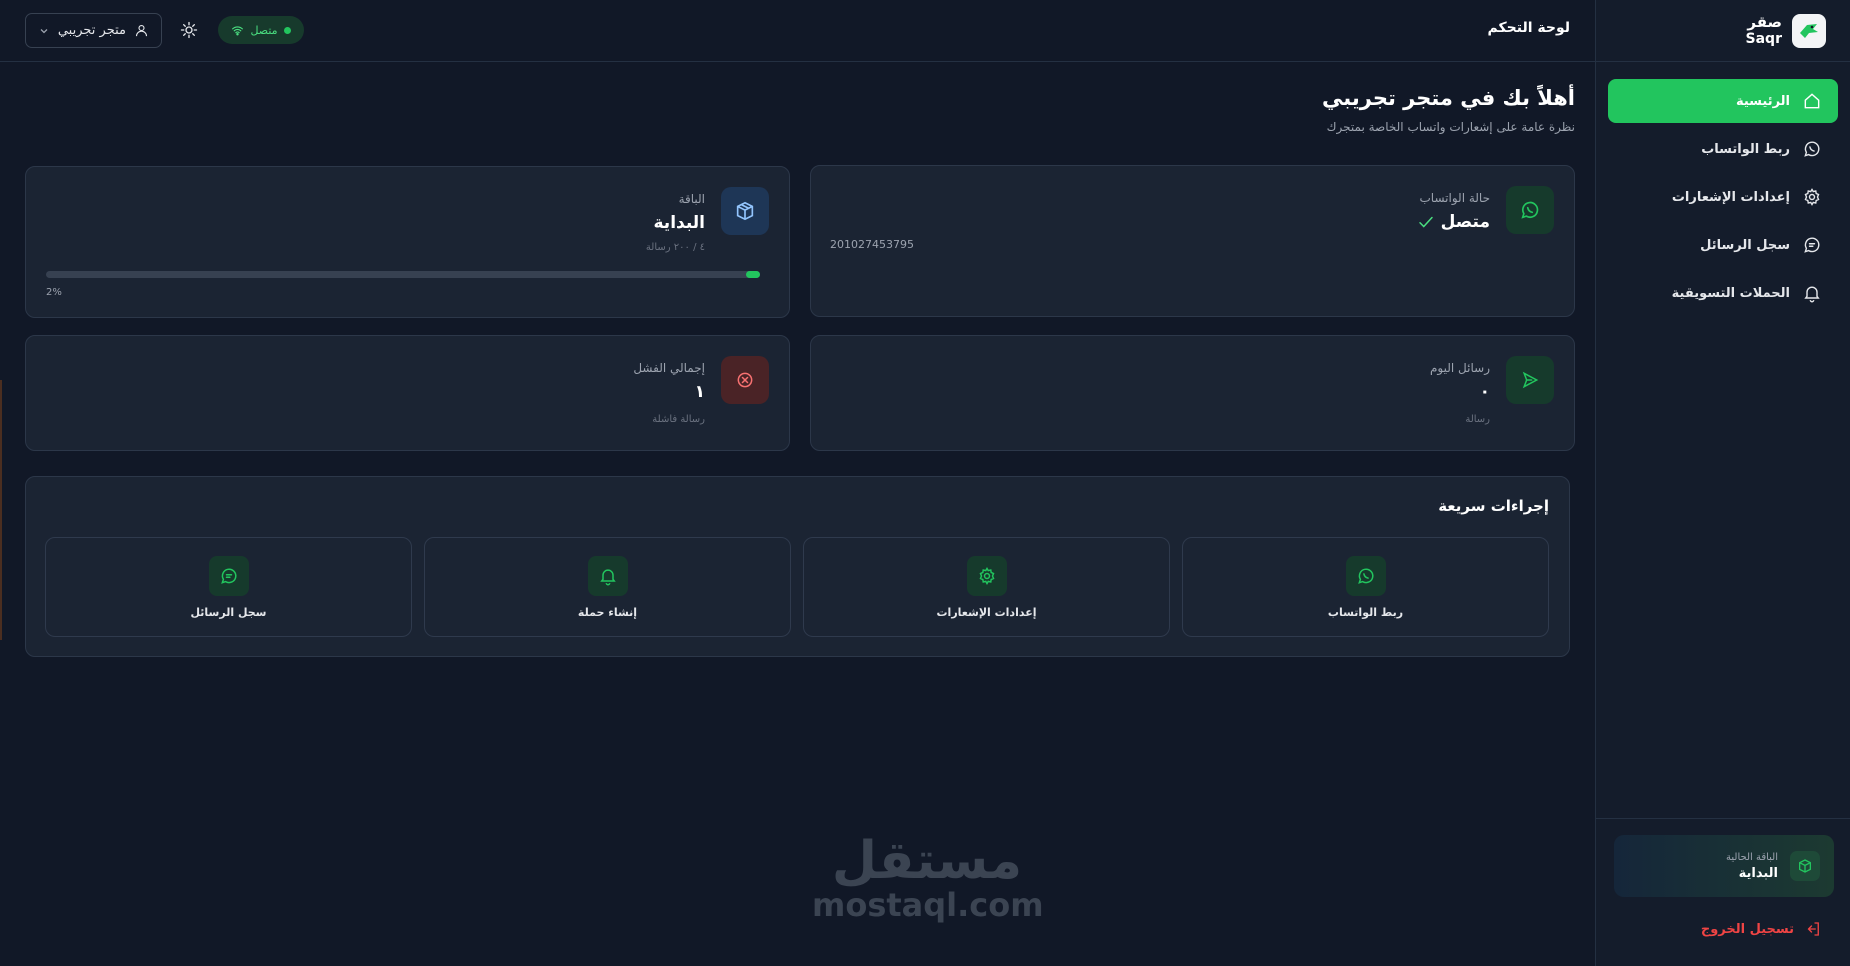 The width and height of the screenshot is (1850, 966). What do you see at coordinates (1809, 30) in the screenshot?
I see `falcon-logo-icon` at bounding box center [1809, 30].